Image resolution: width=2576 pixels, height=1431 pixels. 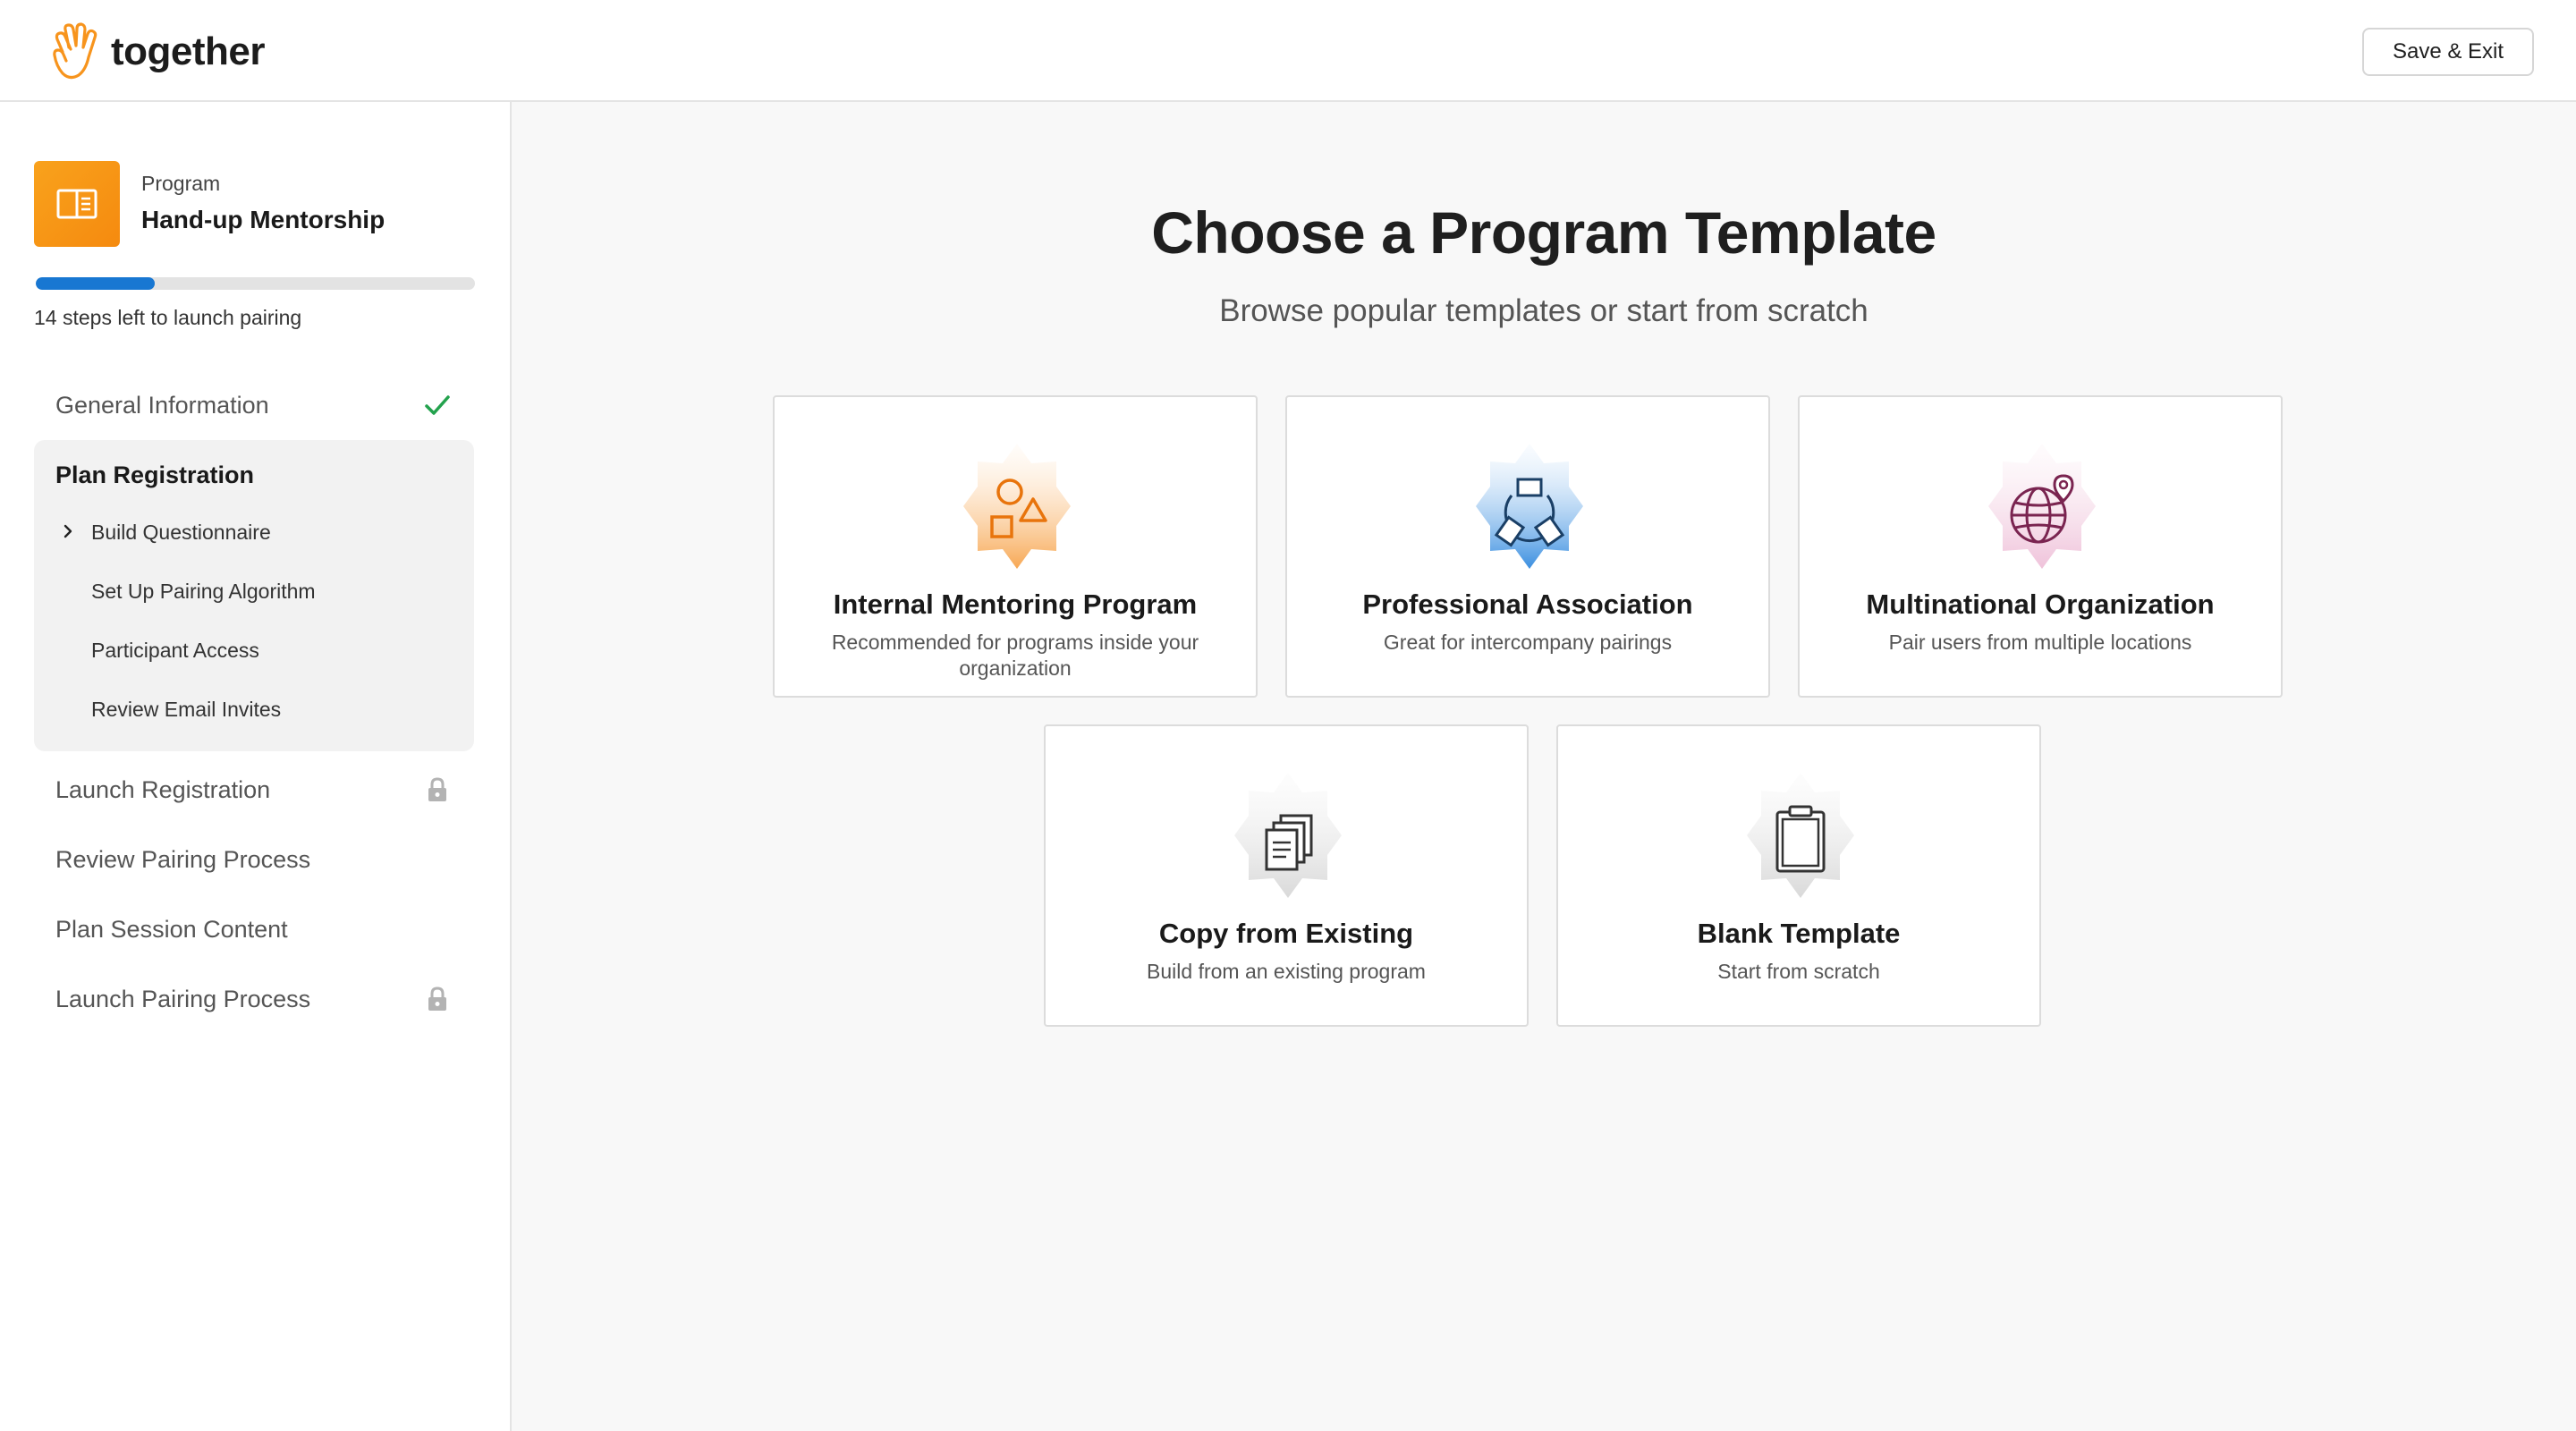 I want to click on template-title: Blank Template, so click(x=1799, y=934).